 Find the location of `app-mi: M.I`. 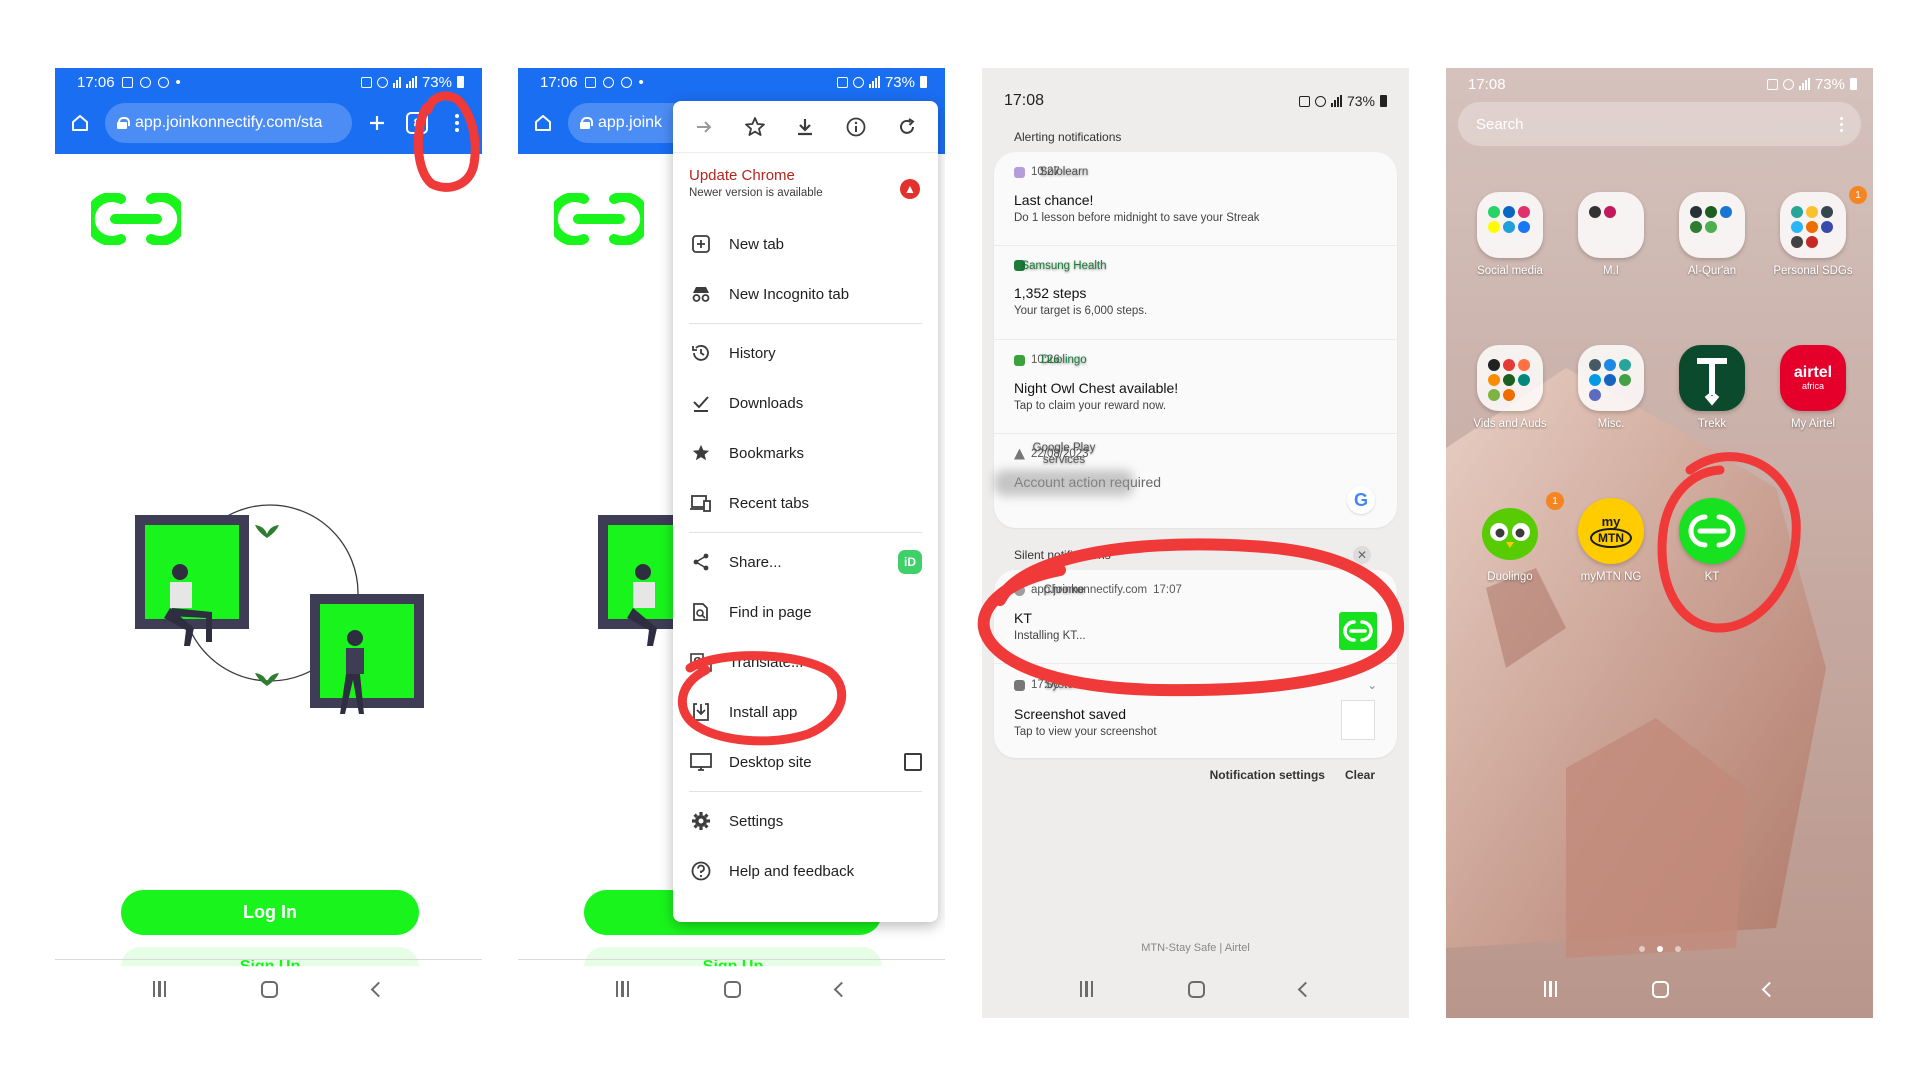

app-mi: M.I is located at coordinates (1611, 234).